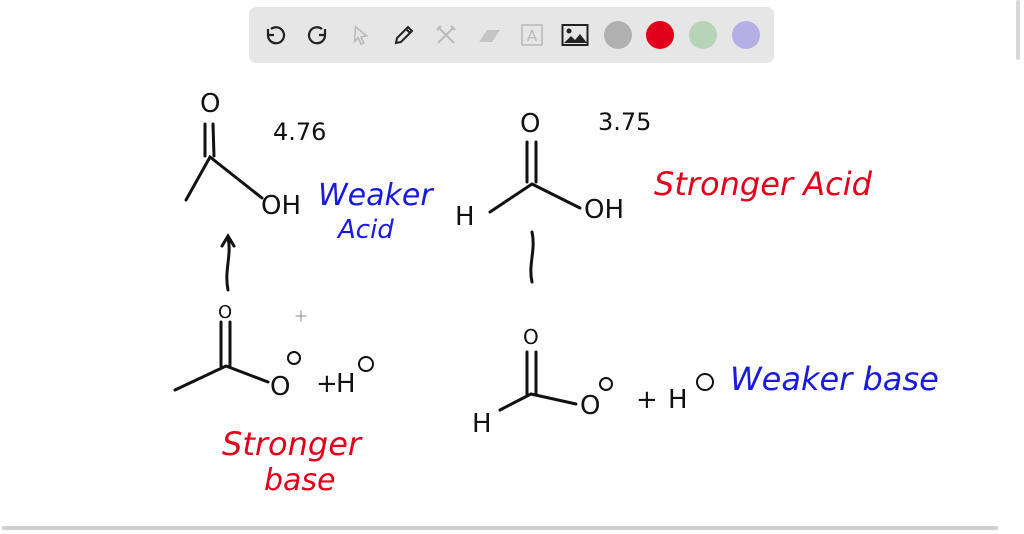  What do you see at coordinates (346, 384) in the screenshot?
I see `acetate-proton: H` at bounding box center [346, 384].